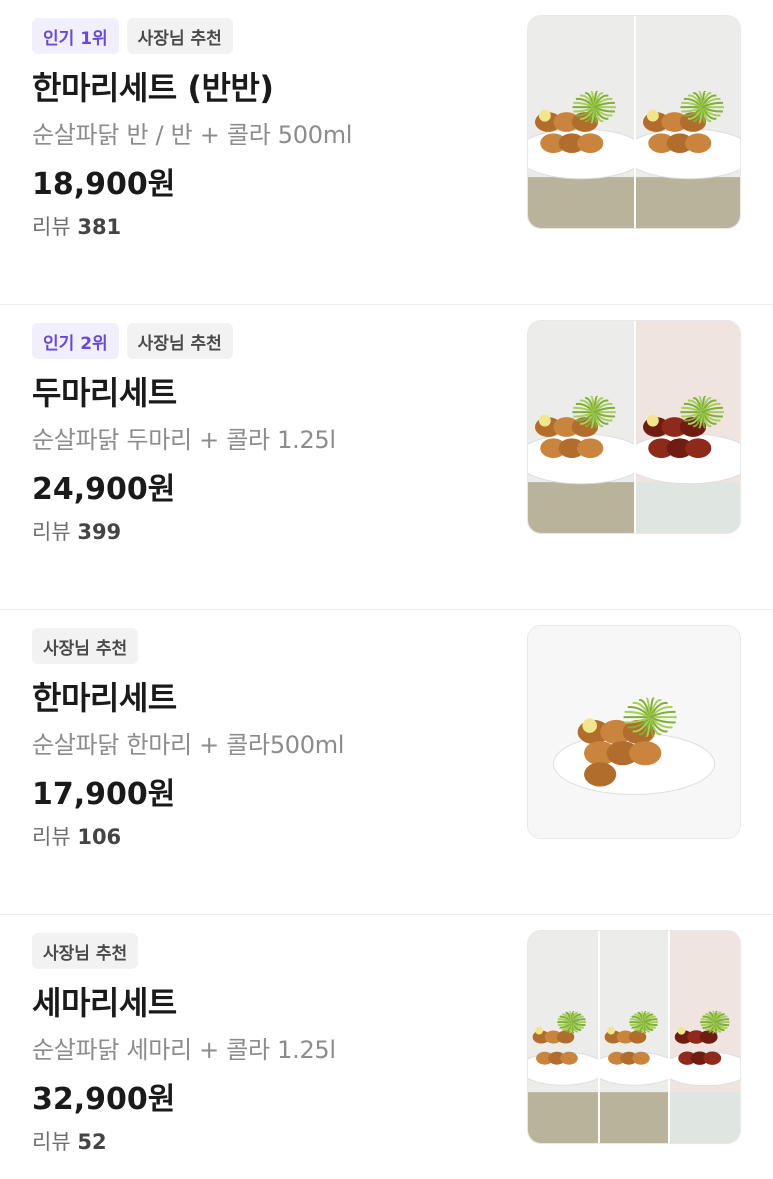 The height and width of the screenshot is (1179, 773). What do you see at coordinates (104, 489) in the screenshot?
I see `menu-item-price: 24,900원` at bounding box center [104, 489].